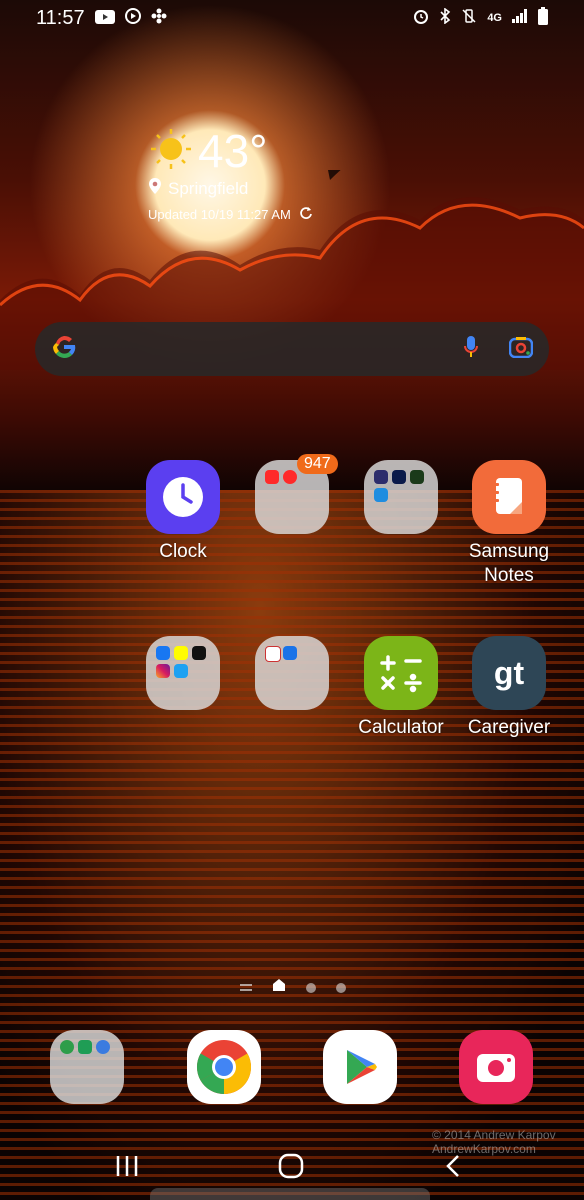  Describe the element at coordinates (87, 1067) in the screenshot. I see `dock-folder-icon` at that location.